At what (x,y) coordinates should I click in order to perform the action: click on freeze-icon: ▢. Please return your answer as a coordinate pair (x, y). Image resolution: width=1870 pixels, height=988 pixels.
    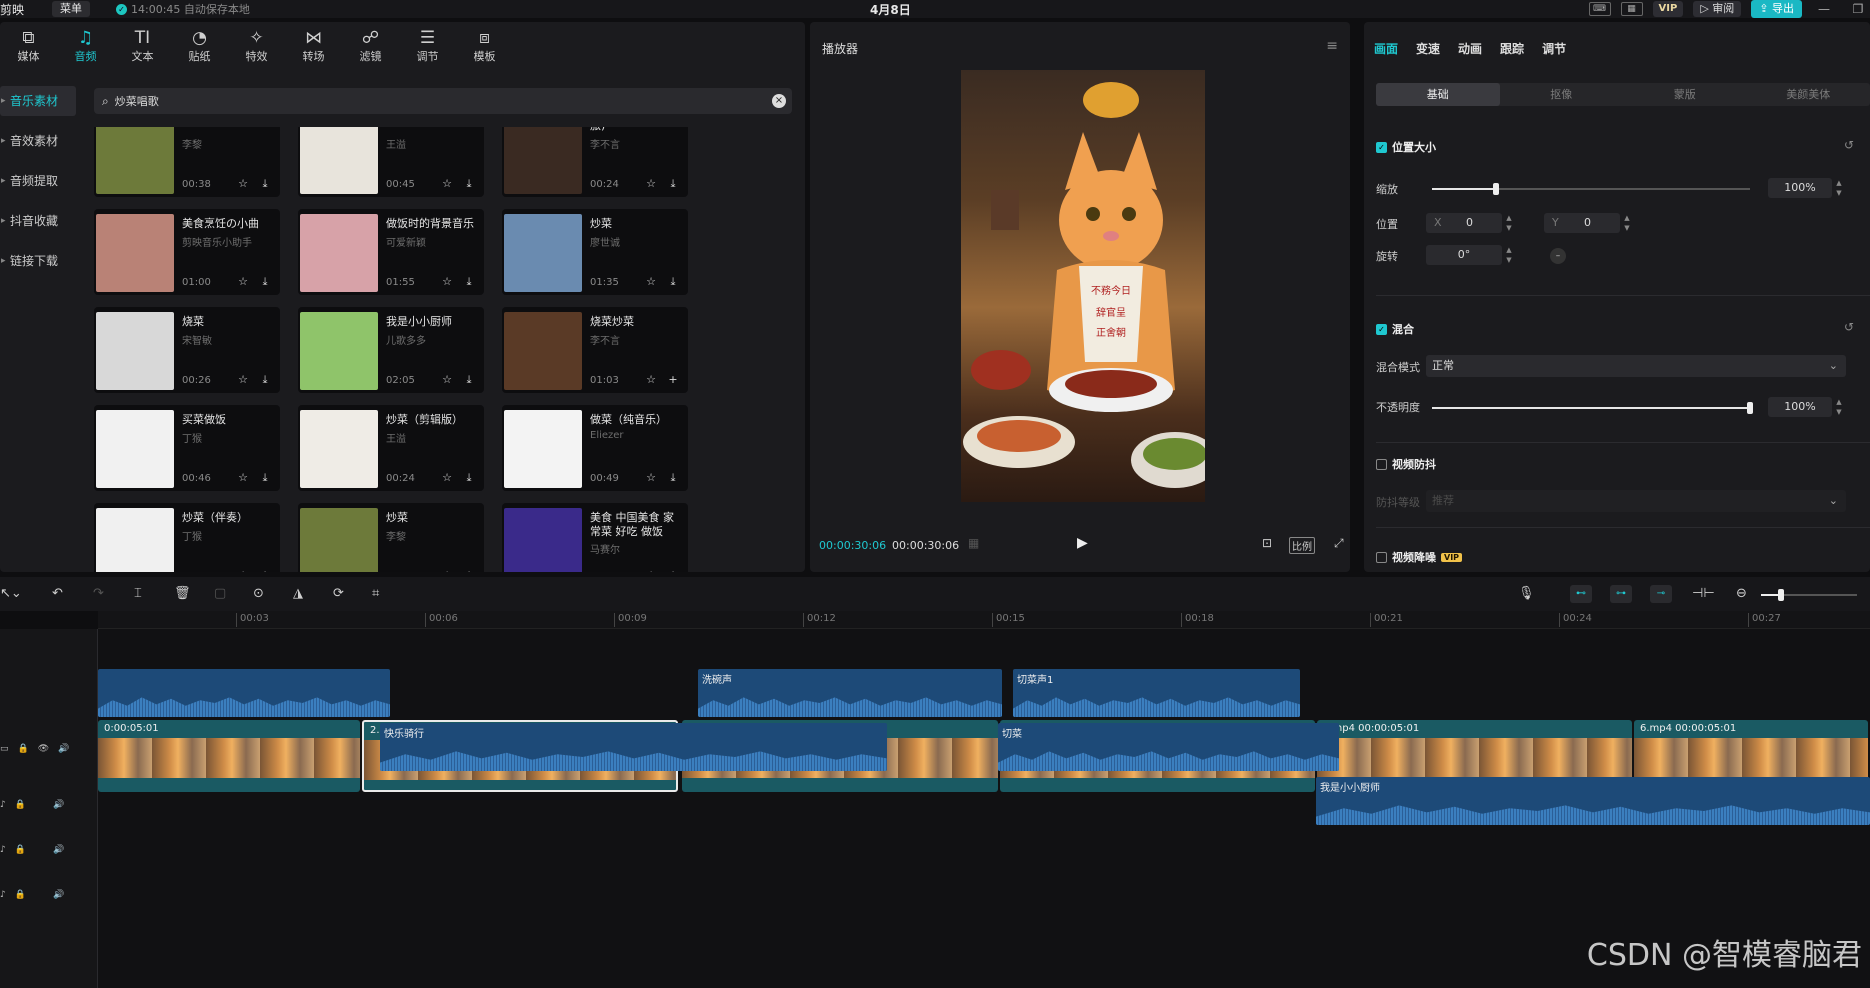
    Looking at the image, I should click on (220, 593).